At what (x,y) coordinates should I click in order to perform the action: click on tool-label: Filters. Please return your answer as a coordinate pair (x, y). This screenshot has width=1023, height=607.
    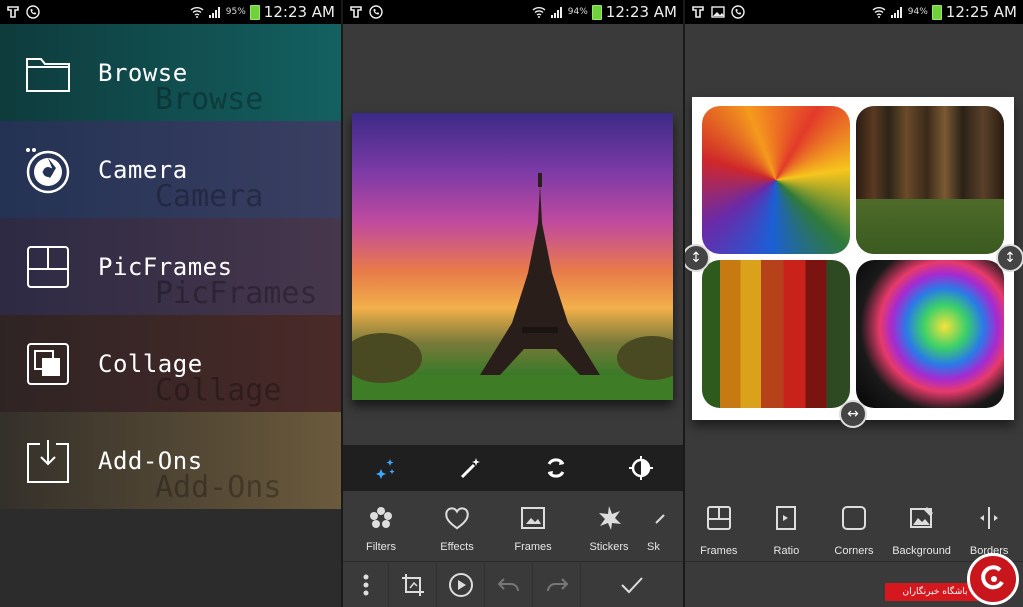
    Looking at the image, I should click on (381, 547).